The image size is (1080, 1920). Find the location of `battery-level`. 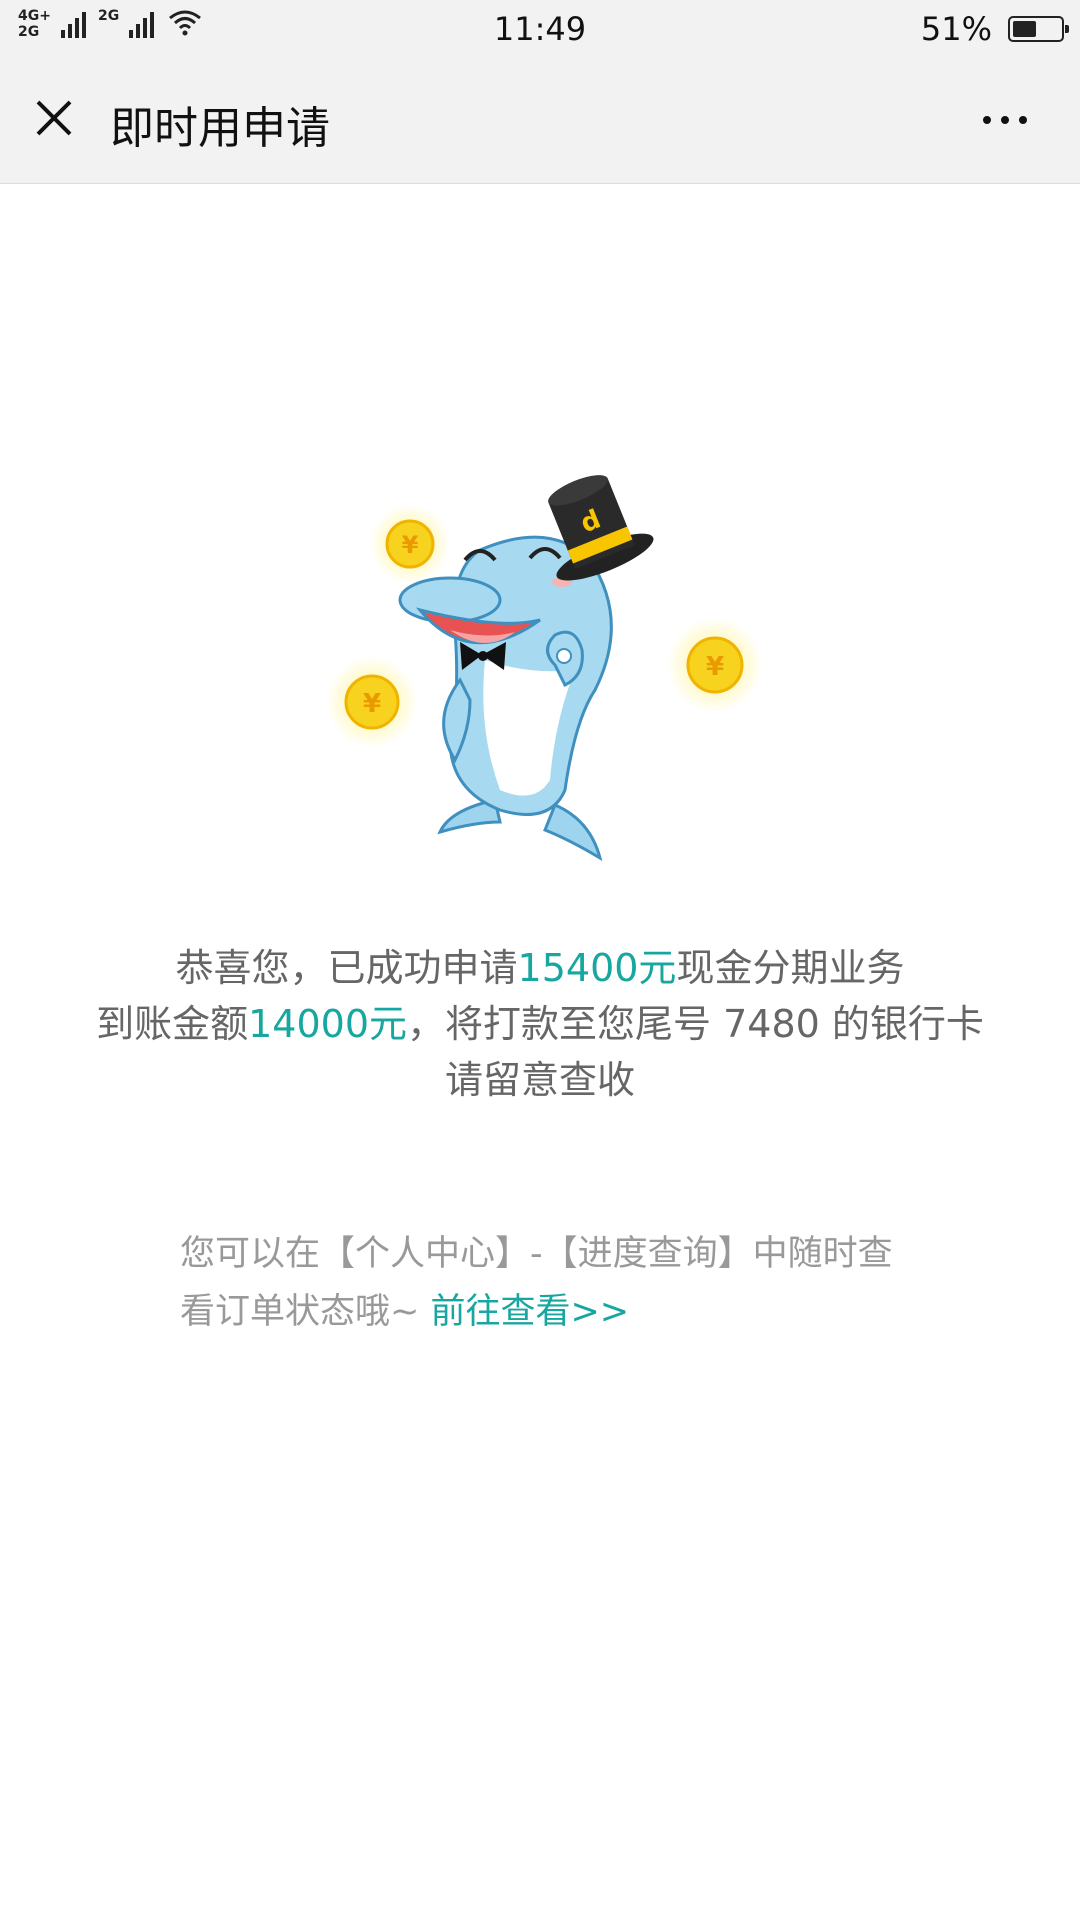

battery-level is located at coordinates (1025, 29).